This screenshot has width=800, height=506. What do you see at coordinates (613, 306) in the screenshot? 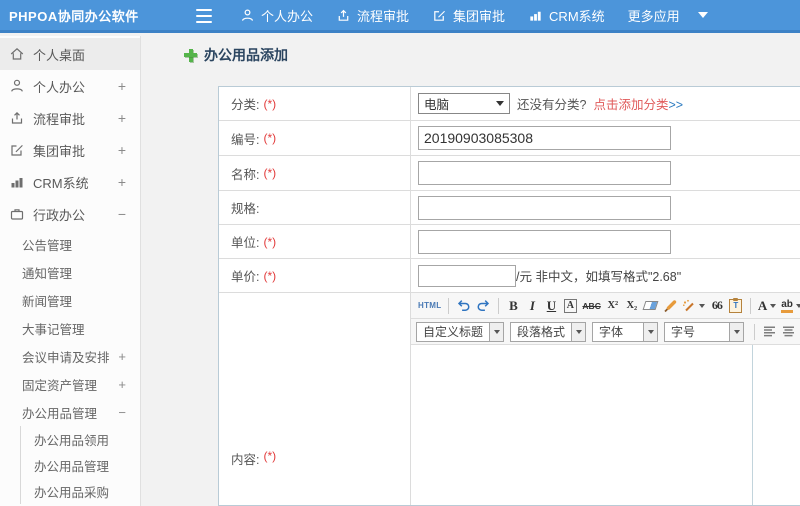
I see `superscript-button: X²` at bounding box center [613, 306].